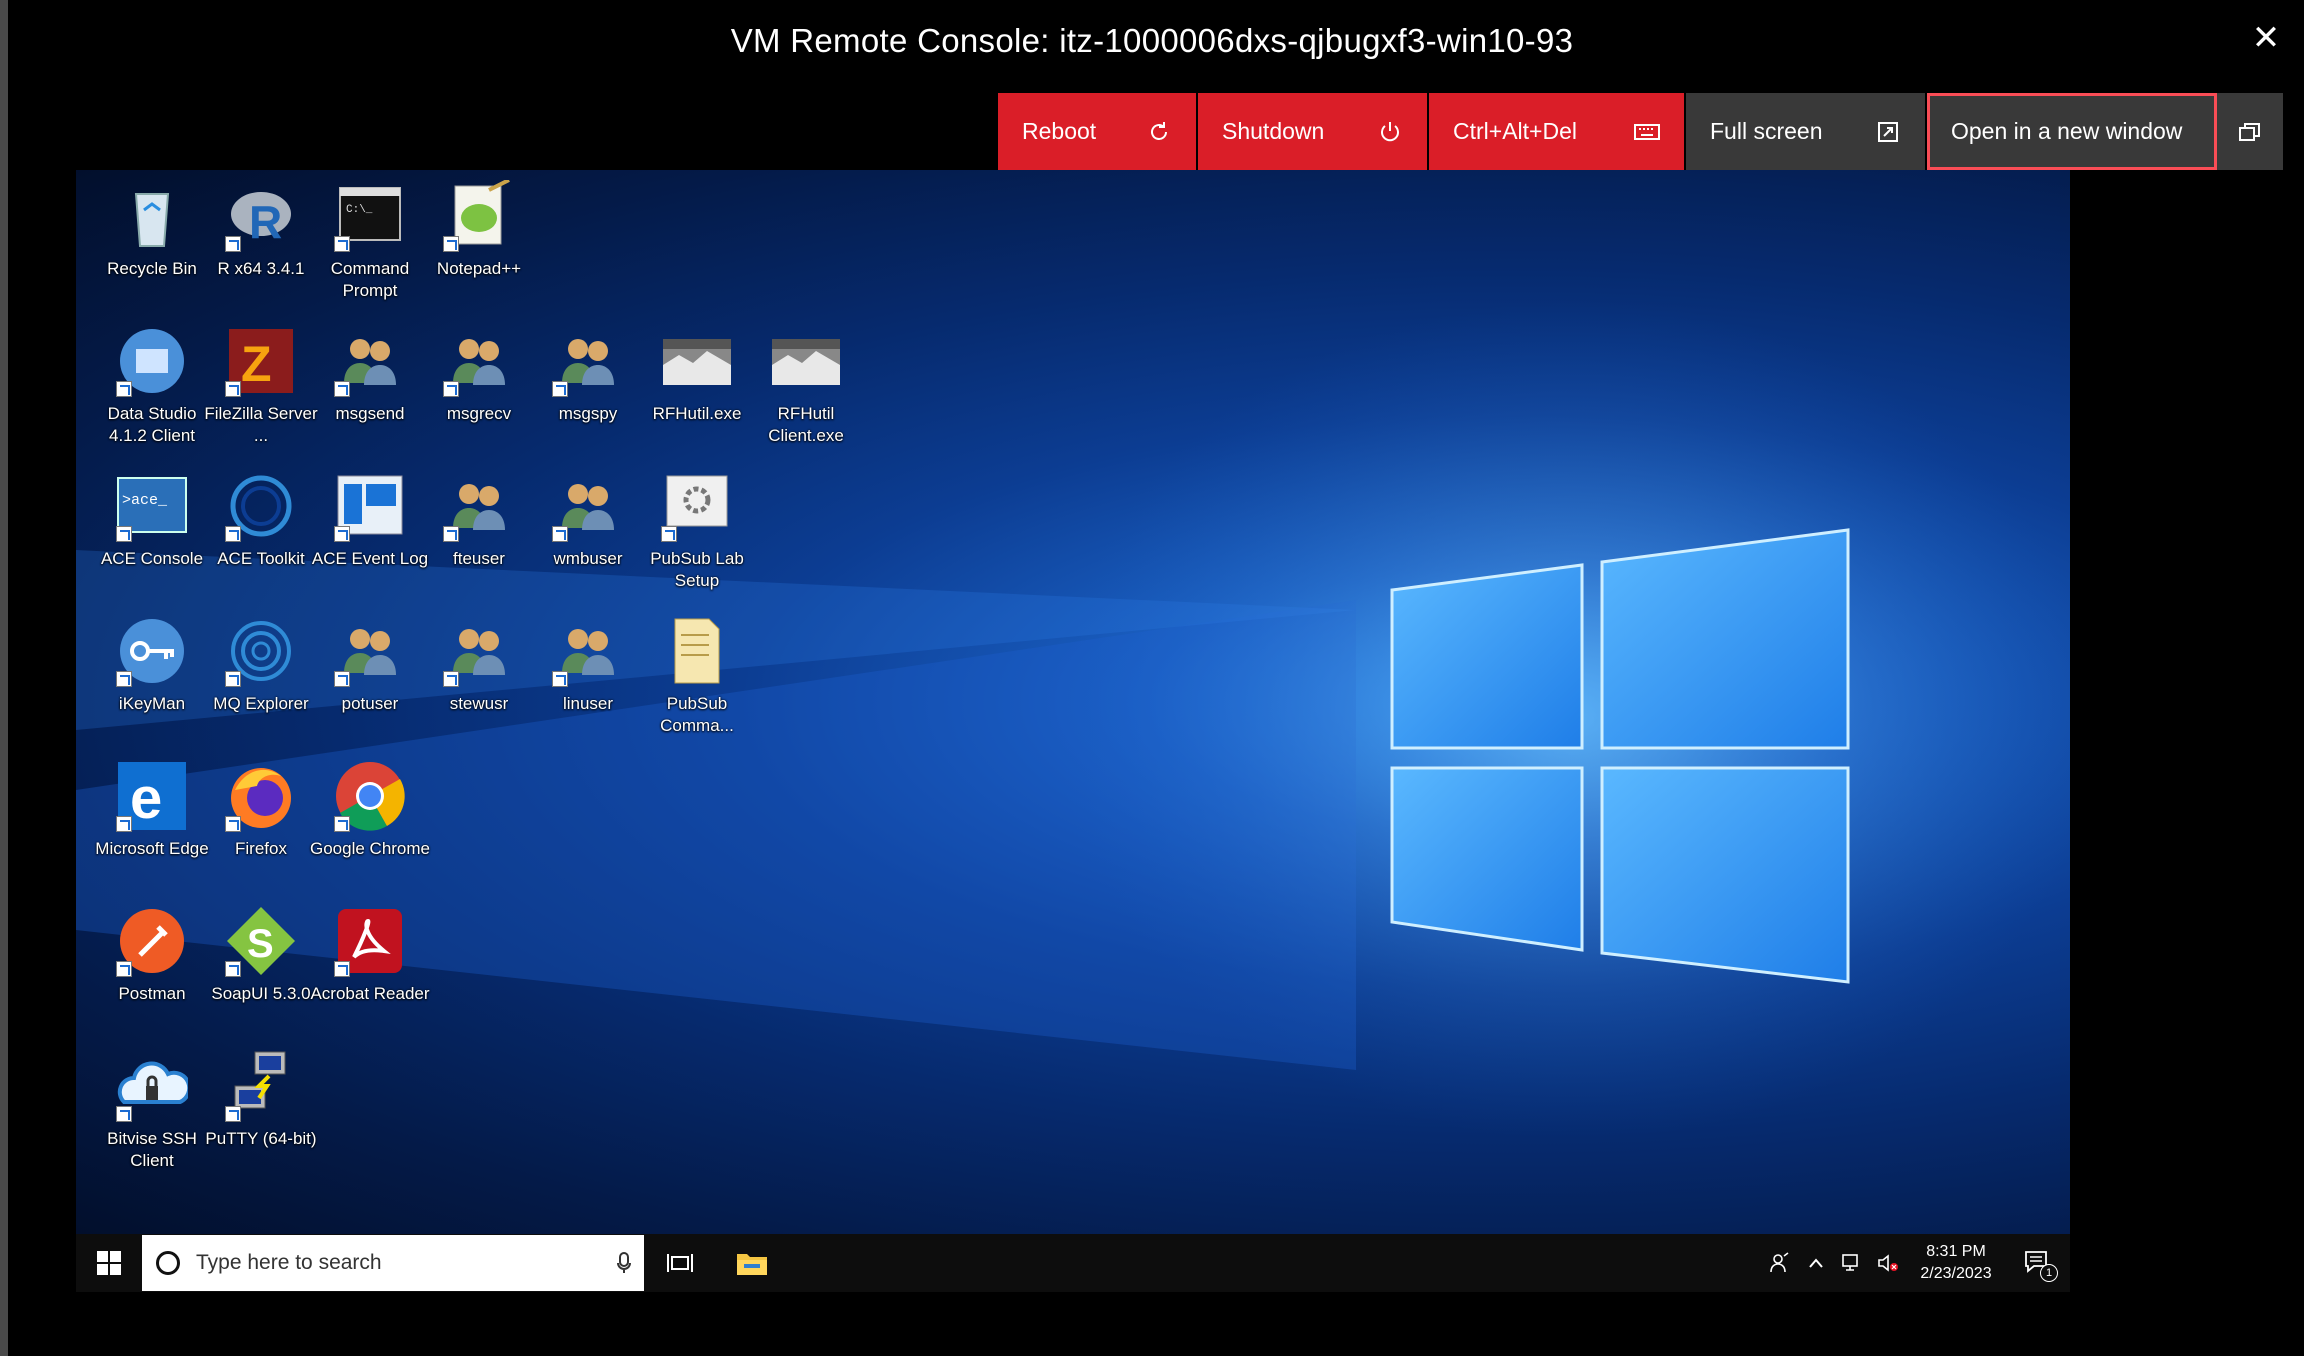 This screenshot has width=2304, height=1356. What do you see at coordinates (1390, 132) in the screenshot?
I see `power-icon` at bounding box center [1390, 132].